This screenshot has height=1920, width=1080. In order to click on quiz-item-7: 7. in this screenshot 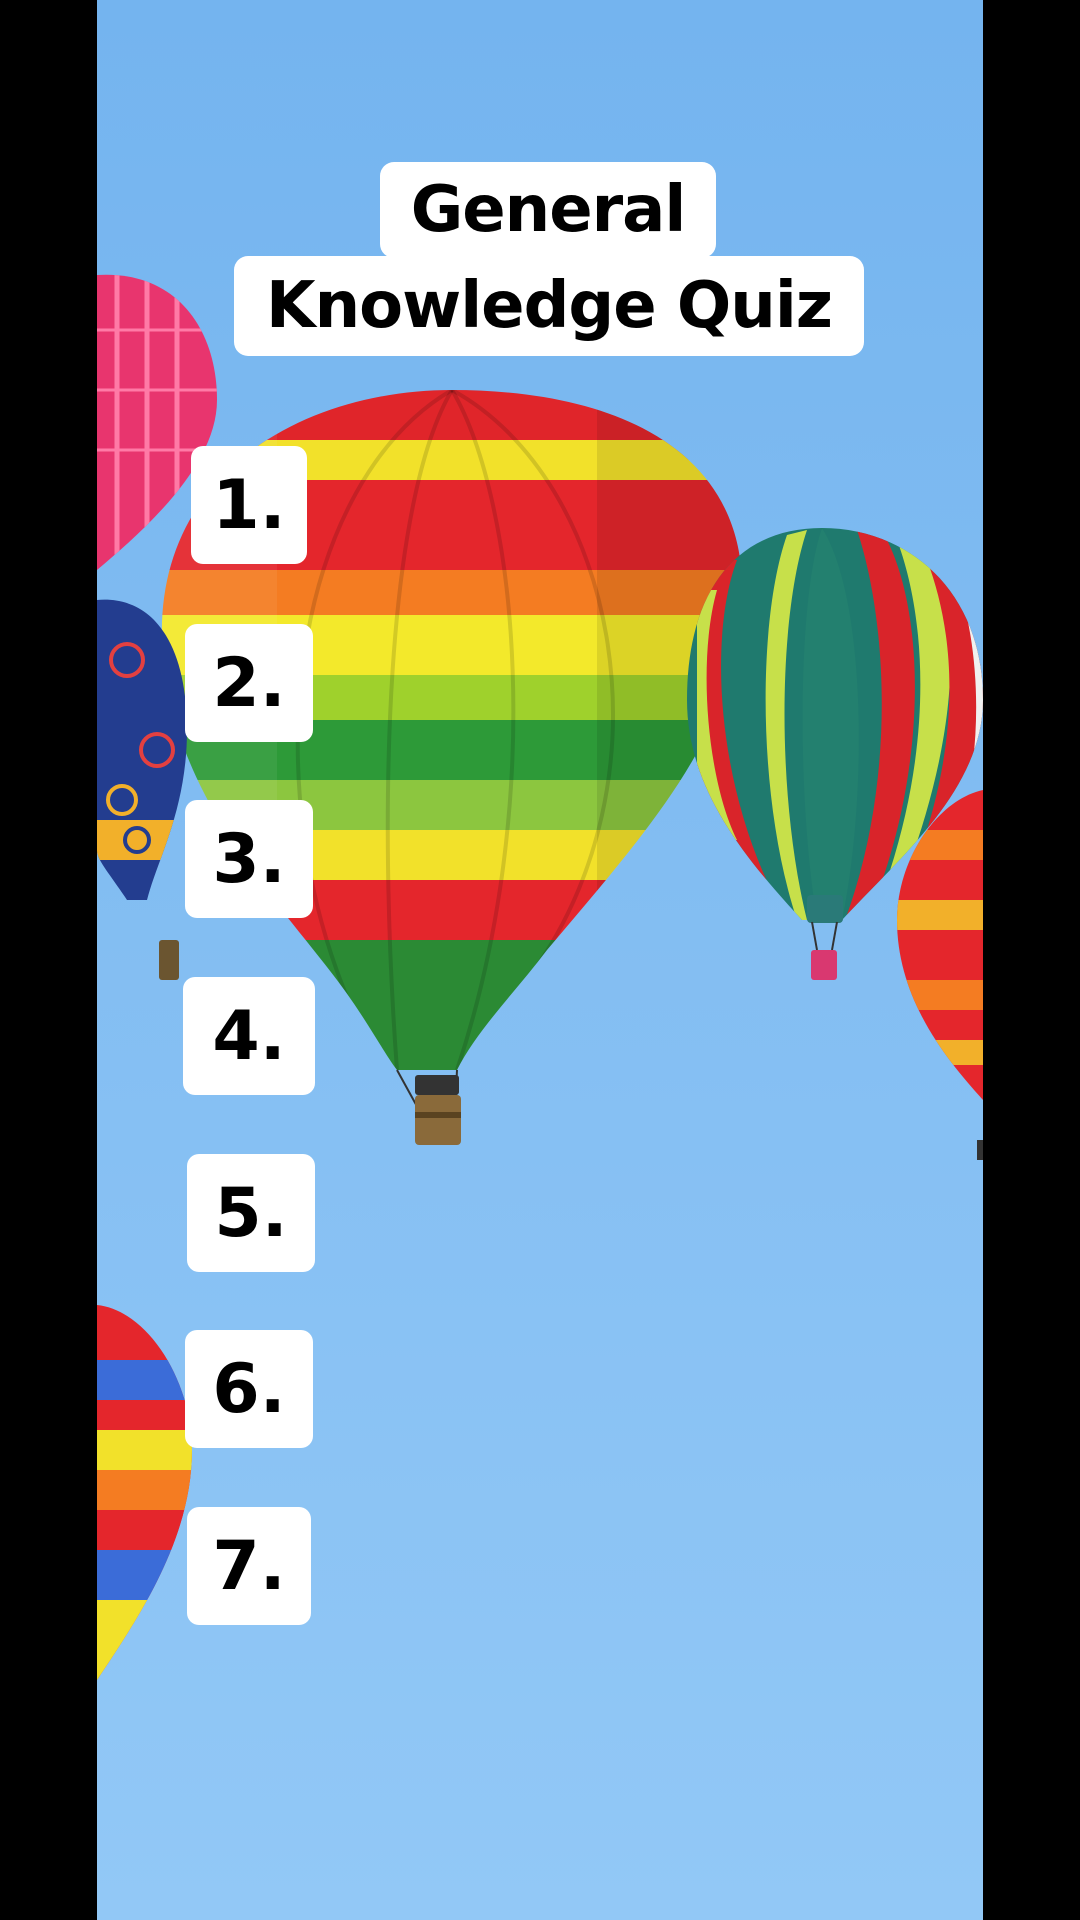, I will do `click(249, 1566)`.